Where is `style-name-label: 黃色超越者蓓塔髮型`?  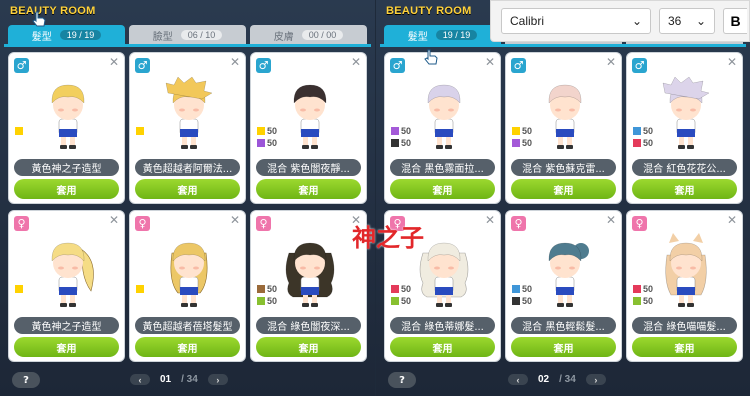 style-name-label: 黃色超越者蓓塔髮型 is located at coordinates (187, 325).